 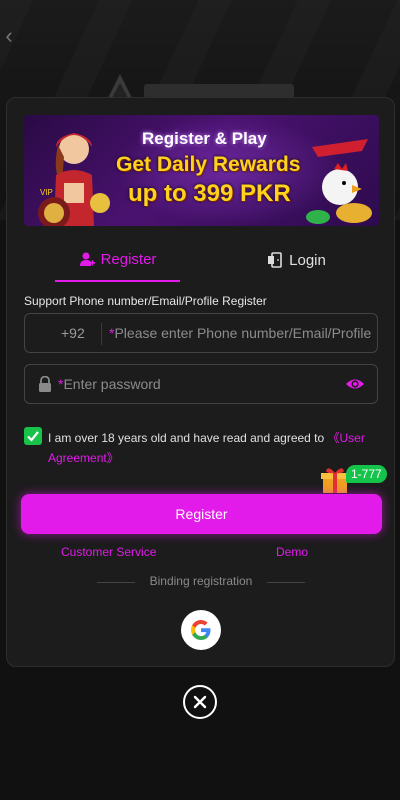 What do you see at coordinates (240, 333) in the screenshot?
I see `phone-placeholder: *Please enter Phone number/Email/Profile` at bounding box center [240, 333].